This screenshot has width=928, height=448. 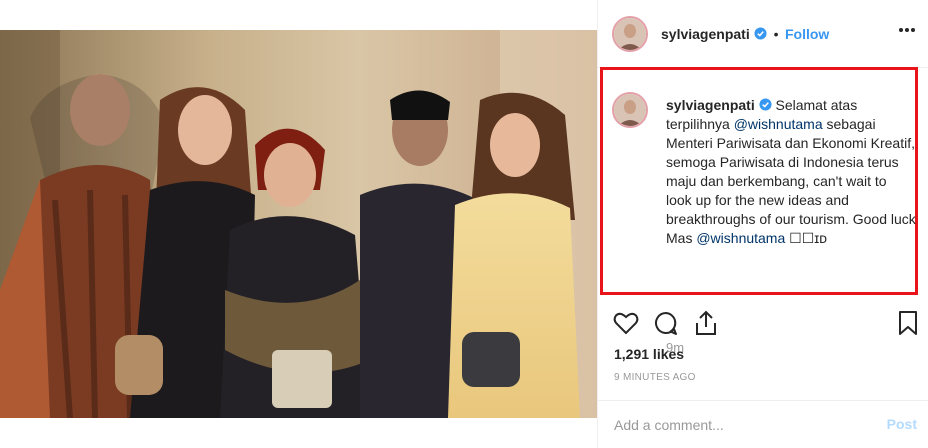 What do you see at coordinates (902, 424) in the screenshot?
I see `post-comment-button: Post` at bounding box center [902, 424].